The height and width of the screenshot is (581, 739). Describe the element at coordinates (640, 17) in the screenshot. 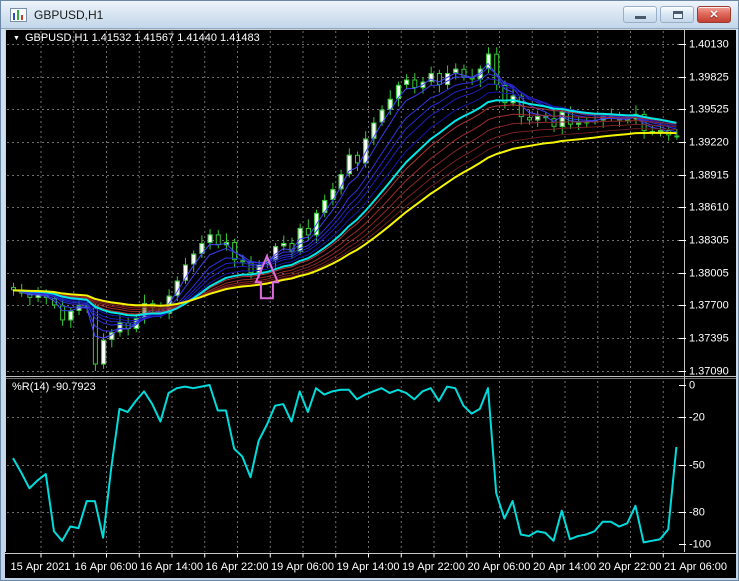

I see `minimize-icon` at that location.